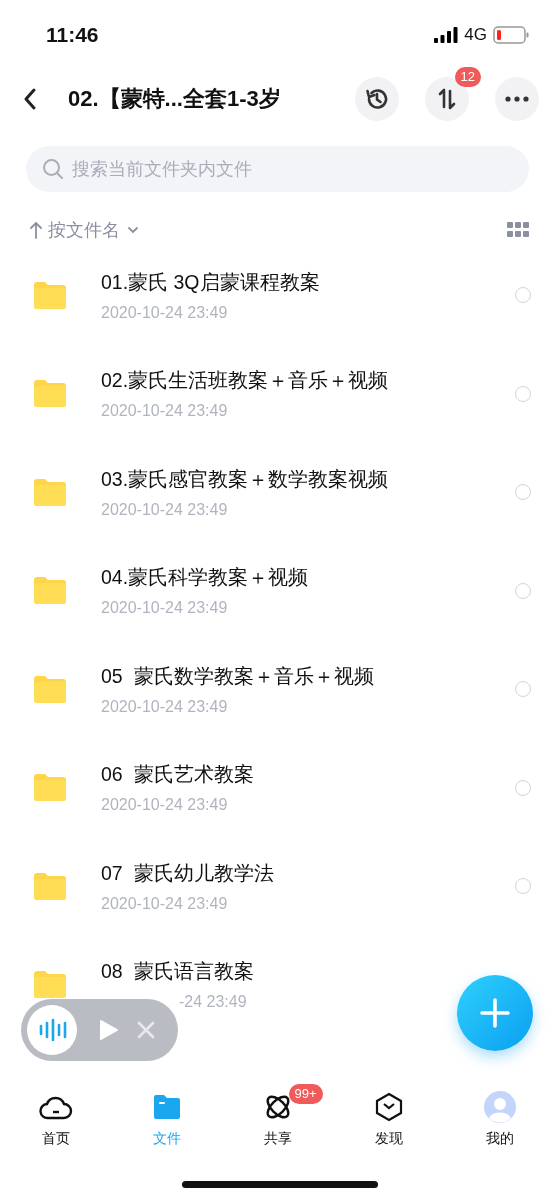 Image resolution: width=555 pixels, height=1200 pixels. I want to click on folder-name: 08 蒙氏语言教案, so click(307, 972).